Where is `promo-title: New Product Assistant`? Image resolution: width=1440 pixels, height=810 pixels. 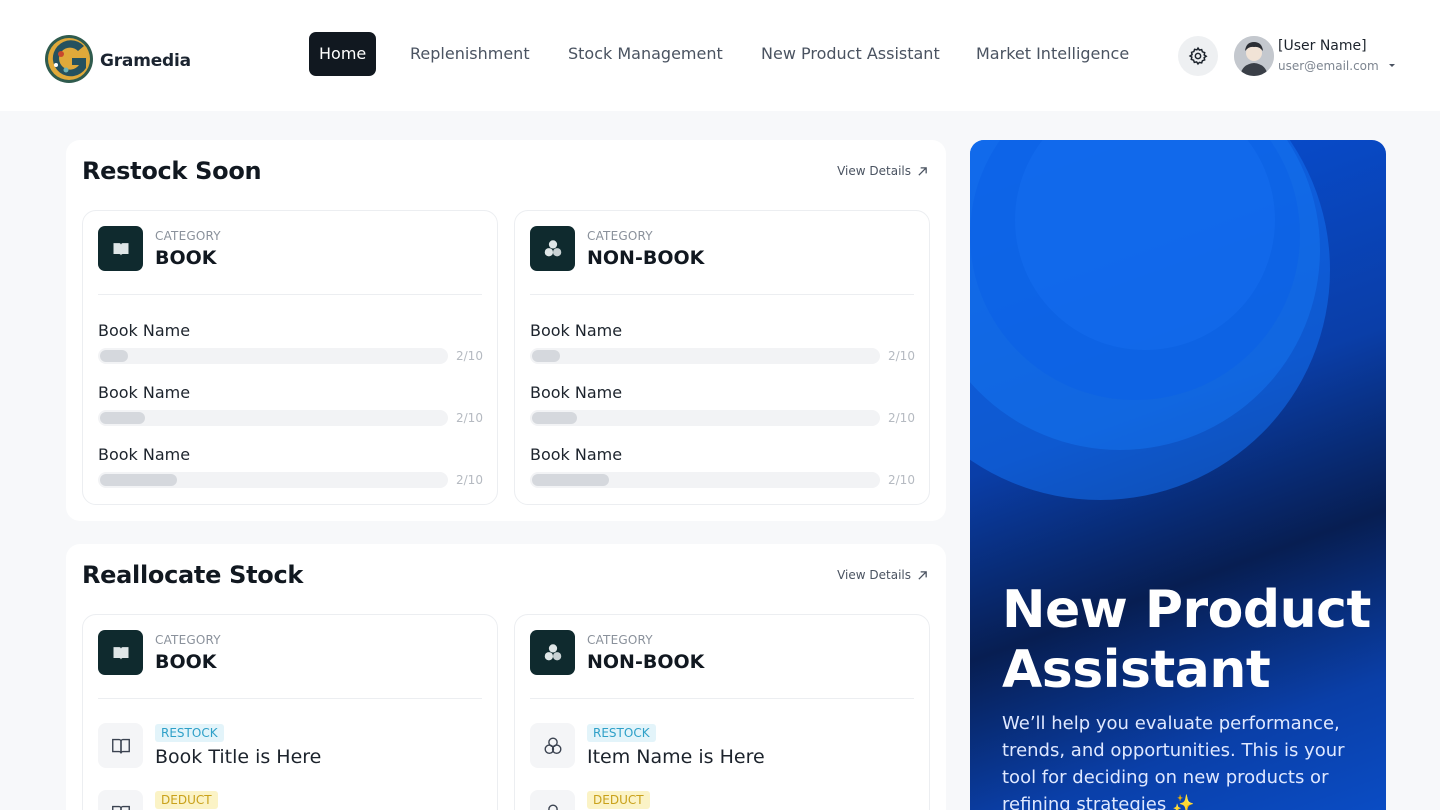
promo-title: New Product Assistant is located at coordinates (1186, 640).